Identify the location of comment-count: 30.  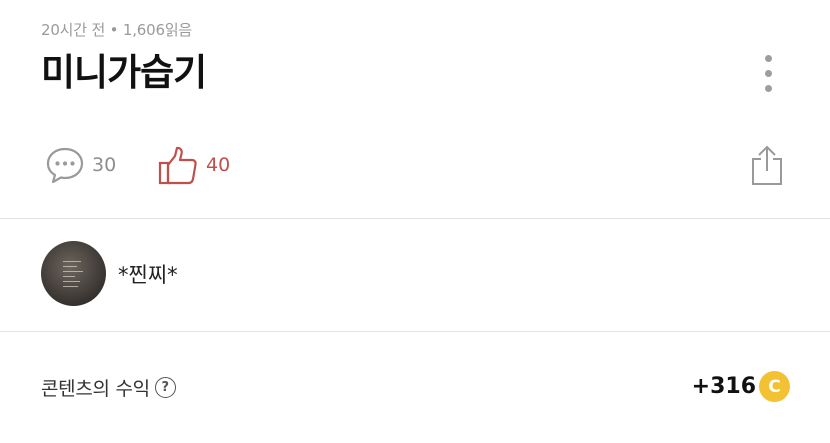
(104, 165).